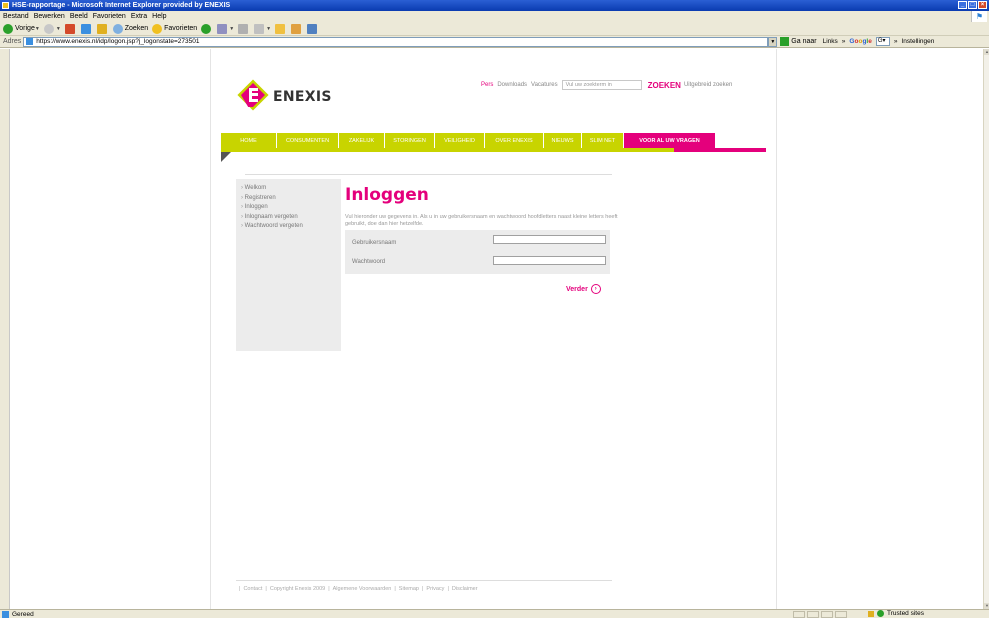 The image size is (989, 618). Describe the element at coordinates (259, 28) in the screenshot. I see `edit-icon` at that location.